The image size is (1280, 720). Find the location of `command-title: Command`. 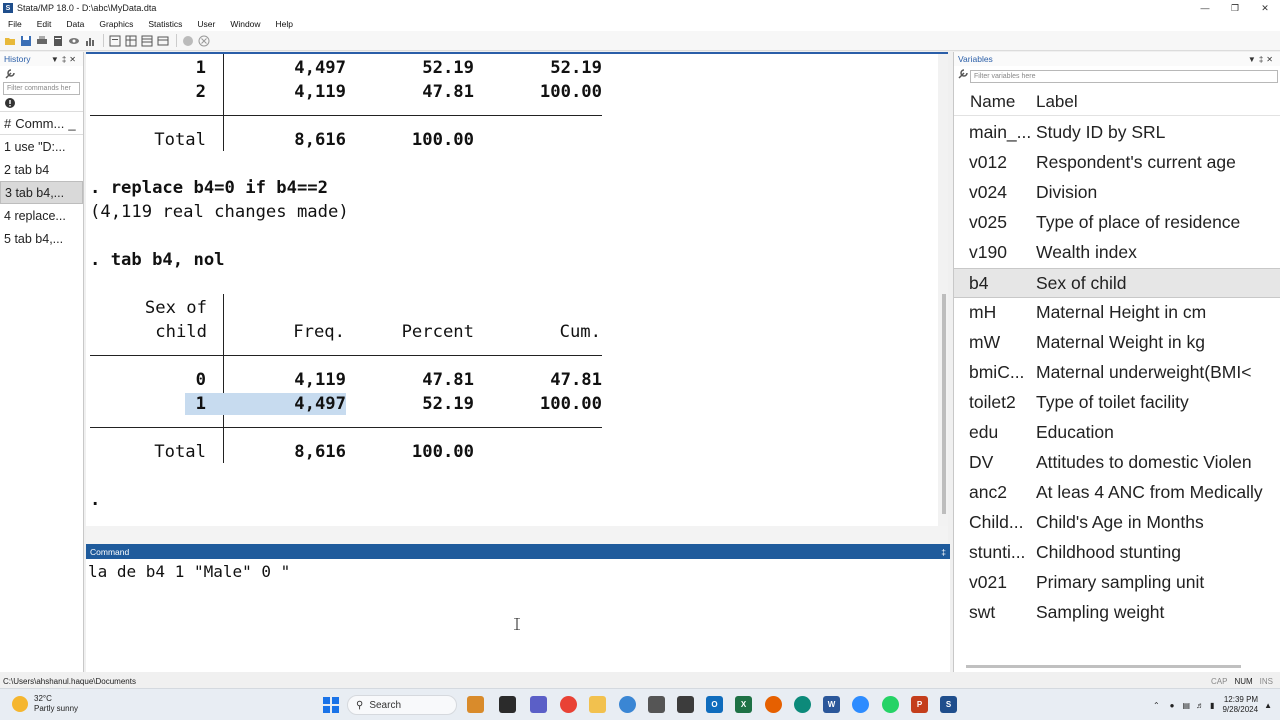

command-title: Command is located at coordinates (110, 551).